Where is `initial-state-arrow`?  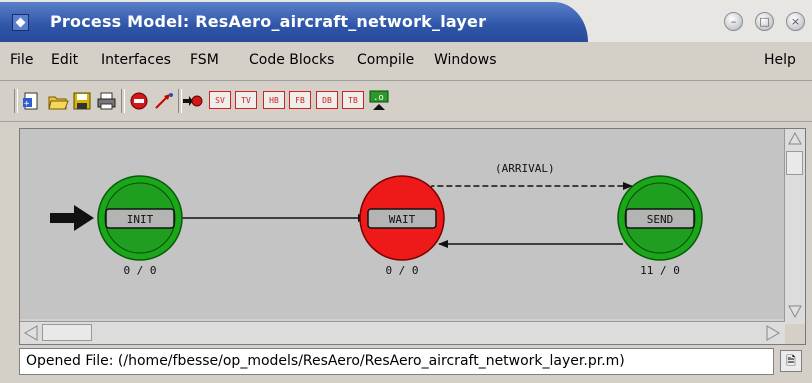 initial-state-arrow is located at coordinates (72, 218).